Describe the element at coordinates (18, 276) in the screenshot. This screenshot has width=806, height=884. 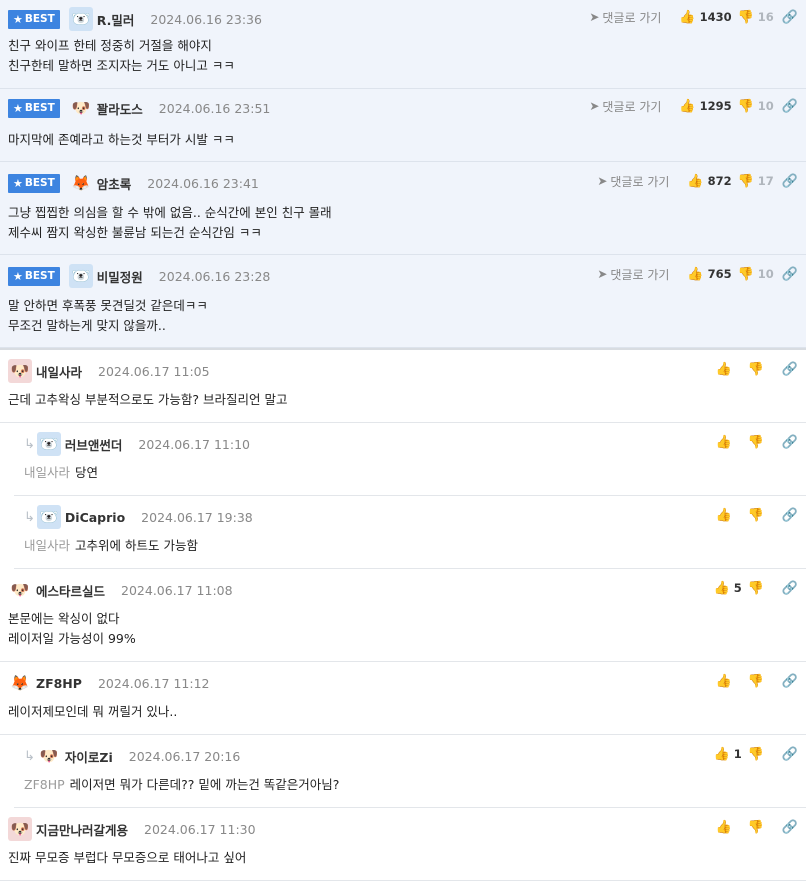
I see `star-icon: ★` at that location.